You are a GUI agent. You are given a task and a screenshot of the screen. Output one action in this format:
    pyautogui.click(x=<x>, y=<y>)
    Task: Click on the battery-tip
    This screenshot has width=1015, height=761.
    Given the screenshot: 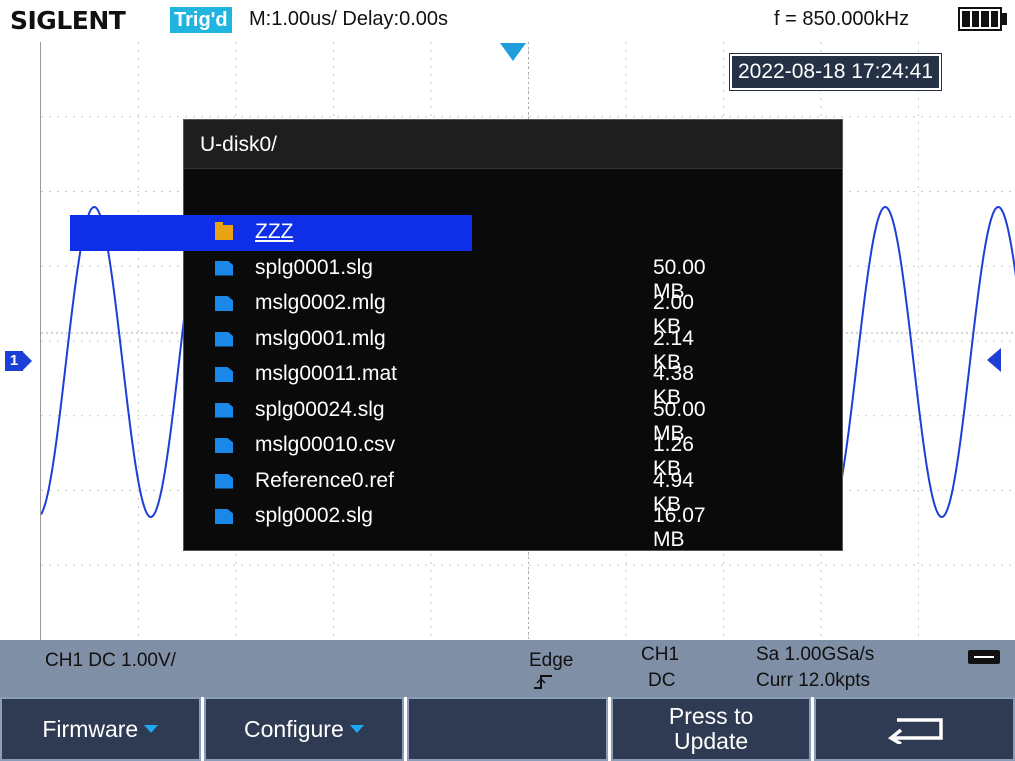 What is the action you would take?
    pyautogui.click(x=1004, y=19)
    